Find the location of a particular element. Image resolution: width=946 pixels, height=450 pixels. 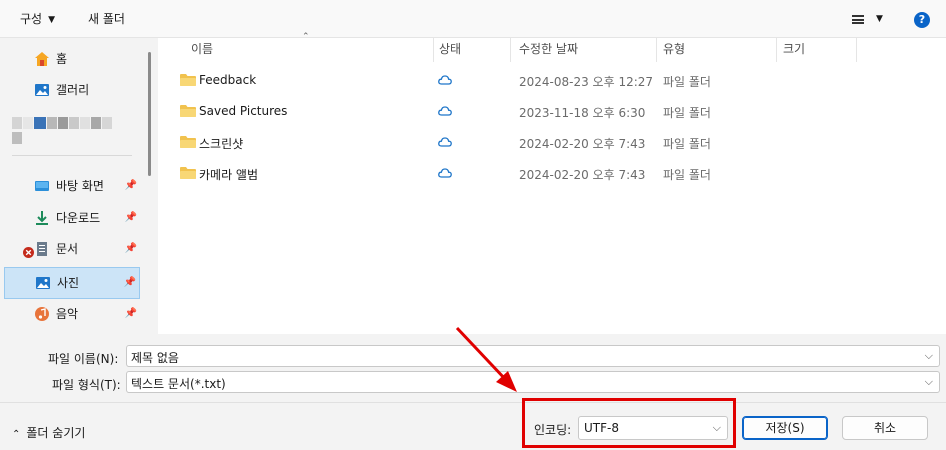

document-icon is located at coordinates (42, 249).